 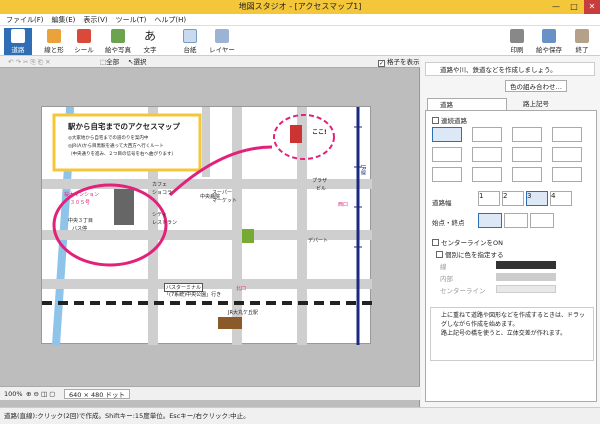 I want to click on printer-icon, so click(x=517, y=36).